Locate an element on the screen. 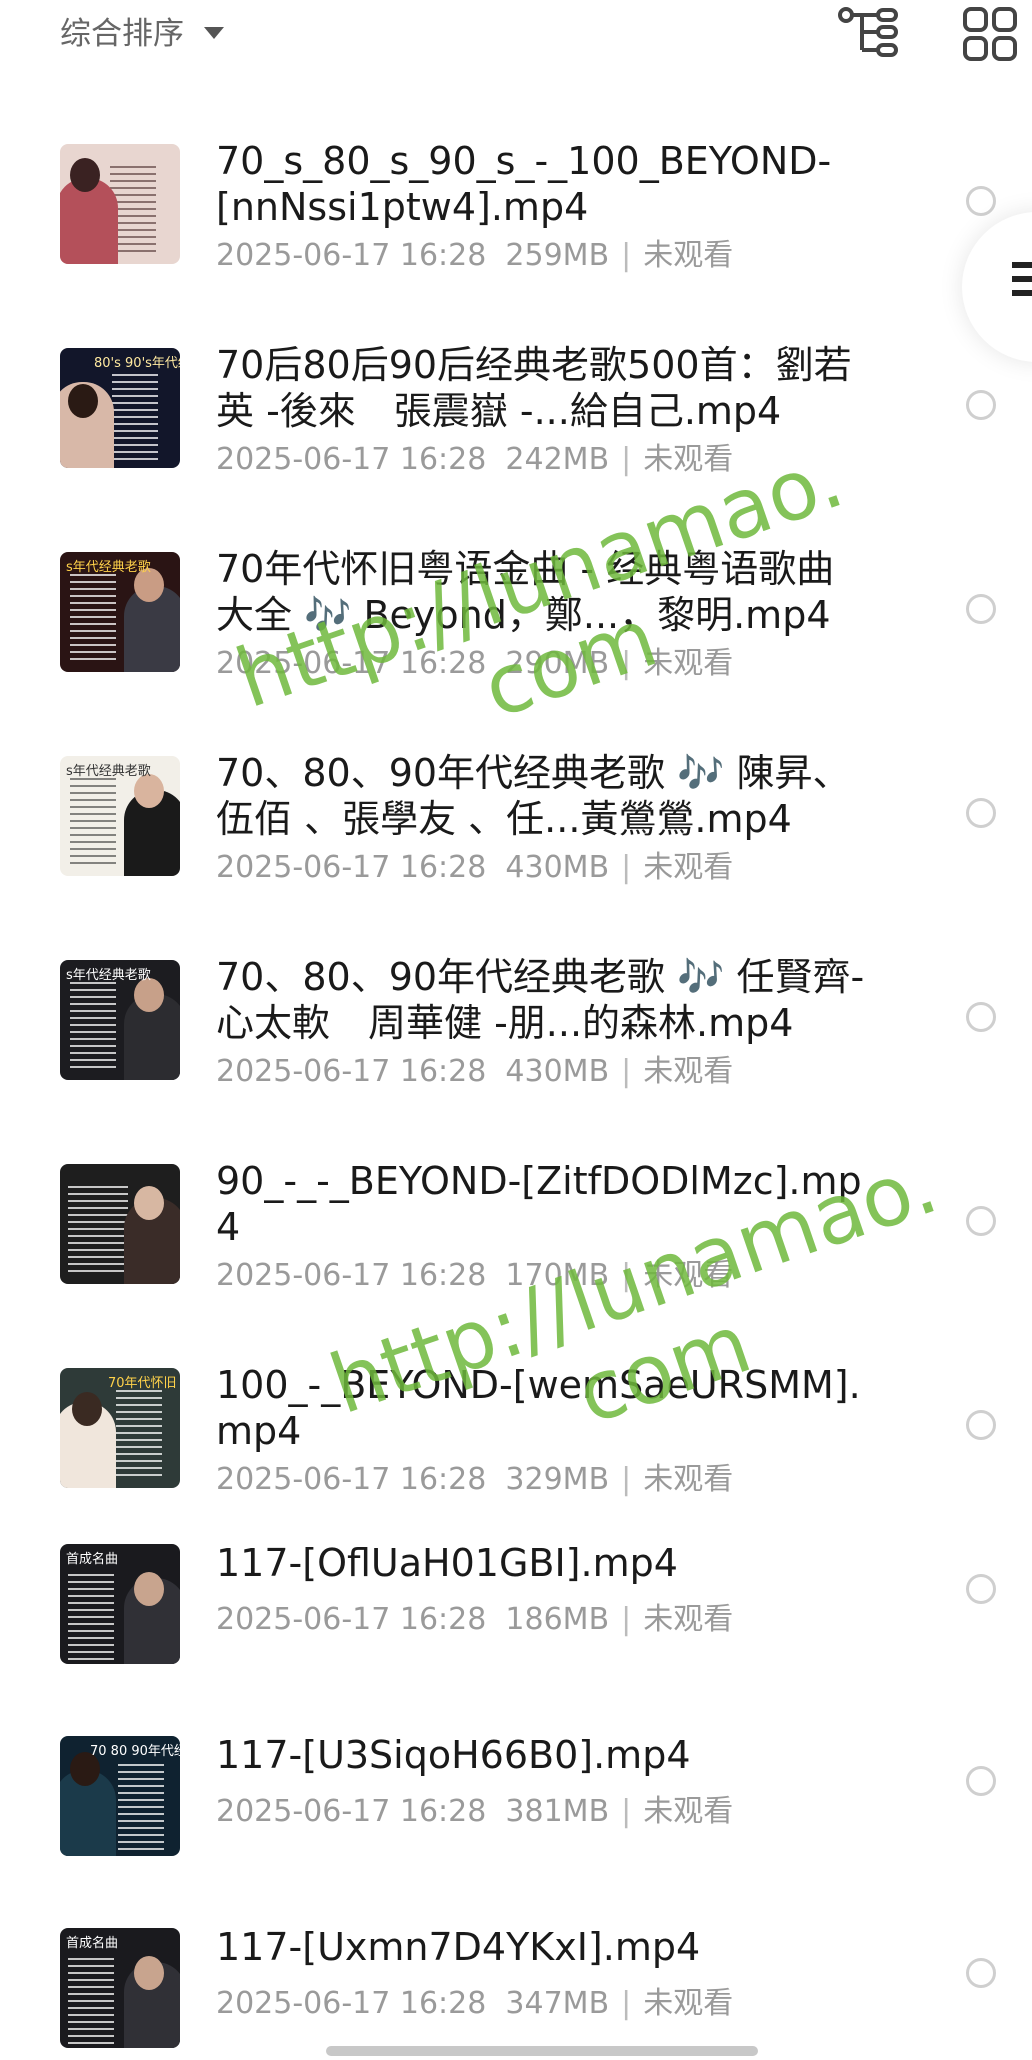 The height and width of the screenshot is (2060, 1032). file-size: 290MB is located at coordinates (557, 663).